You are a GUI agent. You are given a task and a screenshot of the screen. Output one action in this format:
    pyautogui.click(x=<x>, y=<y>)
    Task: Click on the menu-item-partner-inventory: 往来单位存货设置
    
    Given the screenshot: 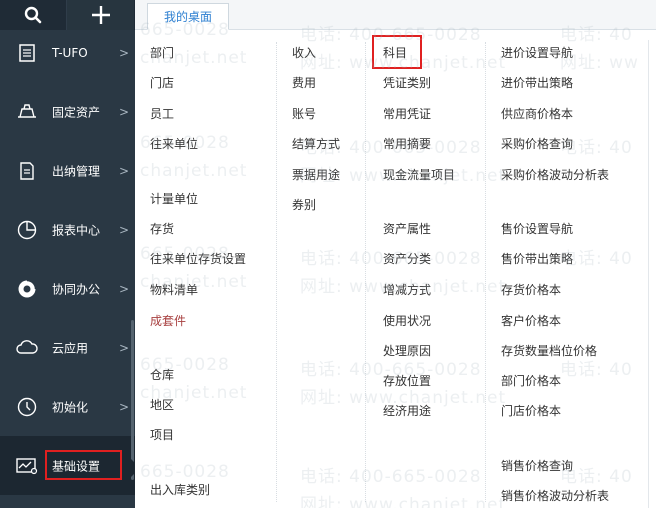 What is the action you would take?
    pyautogui.click(x=198, y=258)
    